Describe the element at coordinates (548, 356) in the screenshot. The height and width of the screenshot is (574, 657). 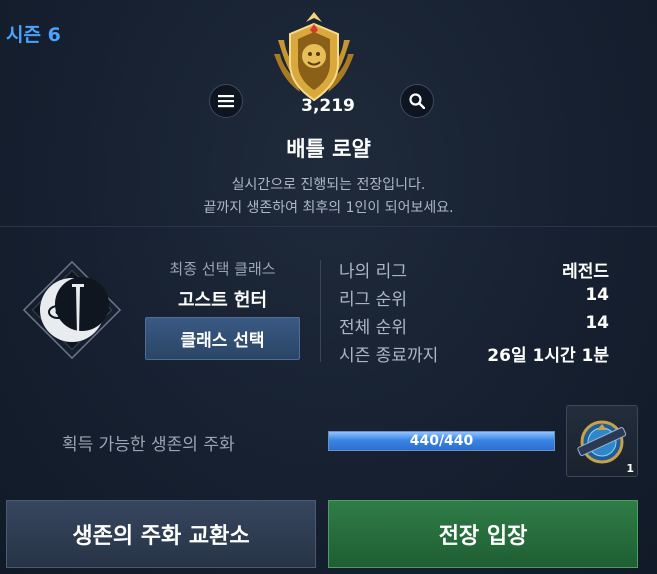
I see `stat-value-season-end: 26일 1시간 1분` at that location.